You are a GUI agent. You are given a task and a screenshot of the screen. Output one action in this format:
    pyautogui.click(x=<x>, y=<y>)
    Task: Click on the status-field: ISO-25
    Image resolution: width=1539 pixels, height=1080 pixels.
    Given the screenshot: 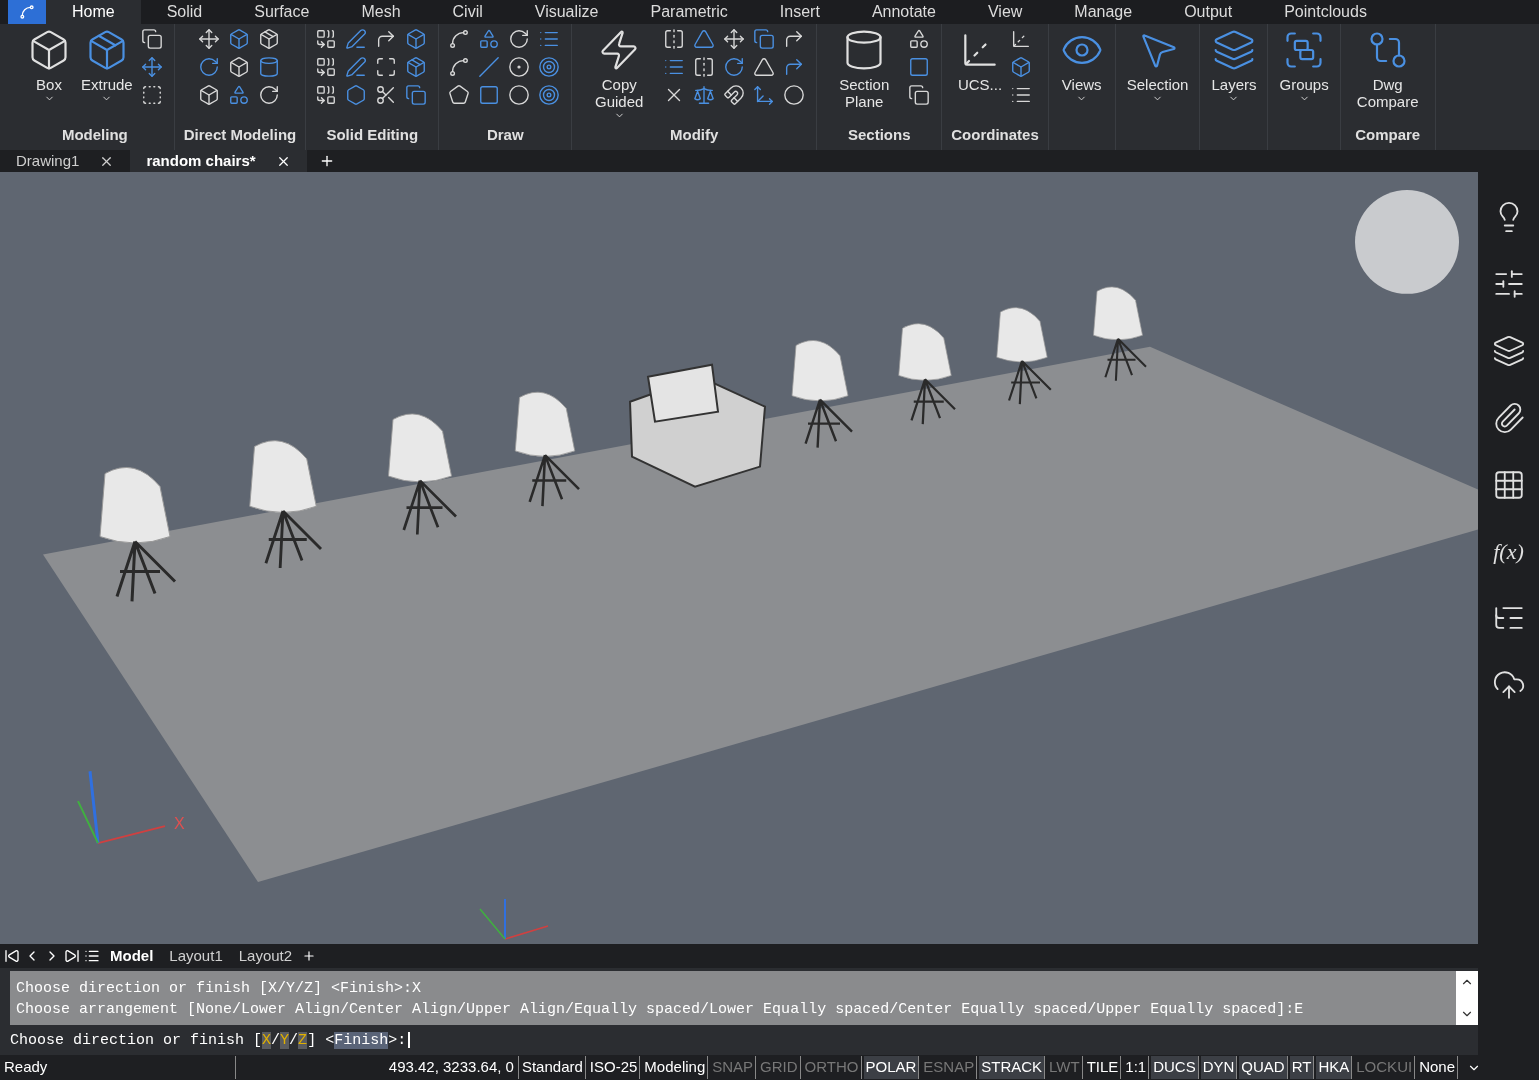 What is the action you would take?
    pyautogui.click(x=614, y=1067)
    